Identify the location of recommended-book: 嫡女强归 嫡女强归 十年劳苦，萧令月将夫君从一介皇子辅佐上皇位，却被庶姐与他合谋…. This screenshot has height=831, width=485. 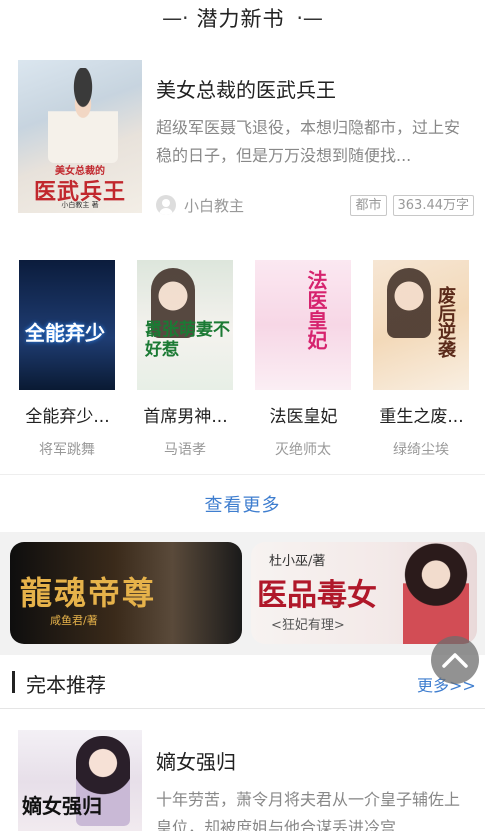
(242, 770).